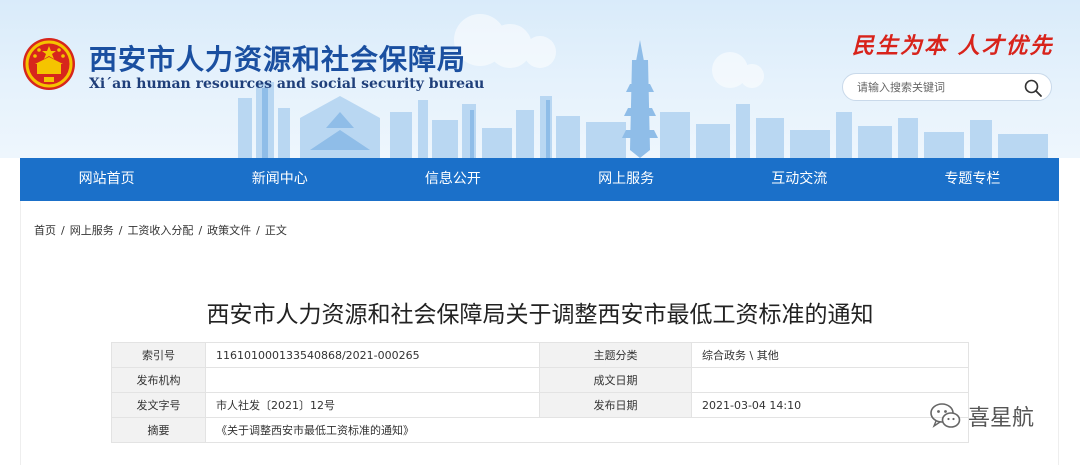 The height and width of the screenshot is (465, 1080). I want to click on table-row: 摘要 《关于调整西安市最低工资标准的通知》, so click(540, 430).